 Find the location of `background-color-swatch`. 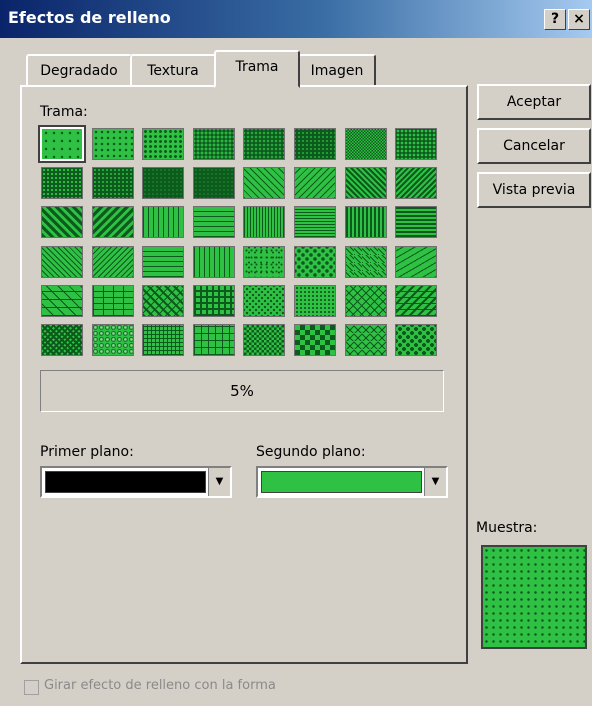

background-color-swatch is located at coordinates (341, 482).